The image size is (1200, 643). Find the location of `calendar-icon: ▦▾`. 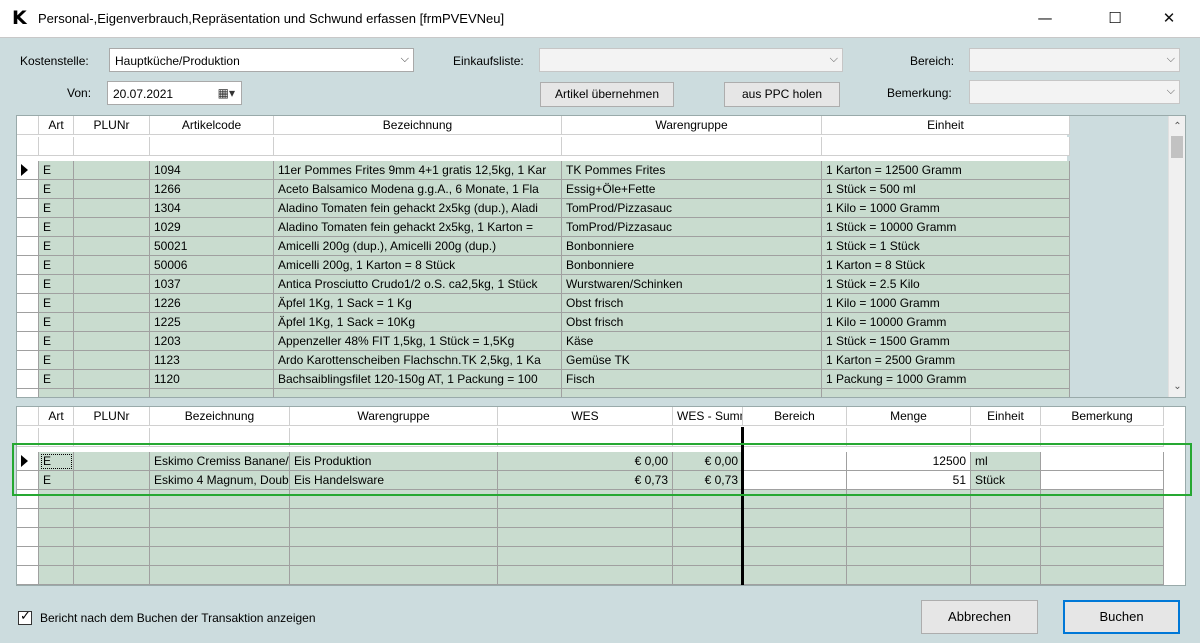

calendar-icon: ▦▾ is located at coordinates (226, 93).